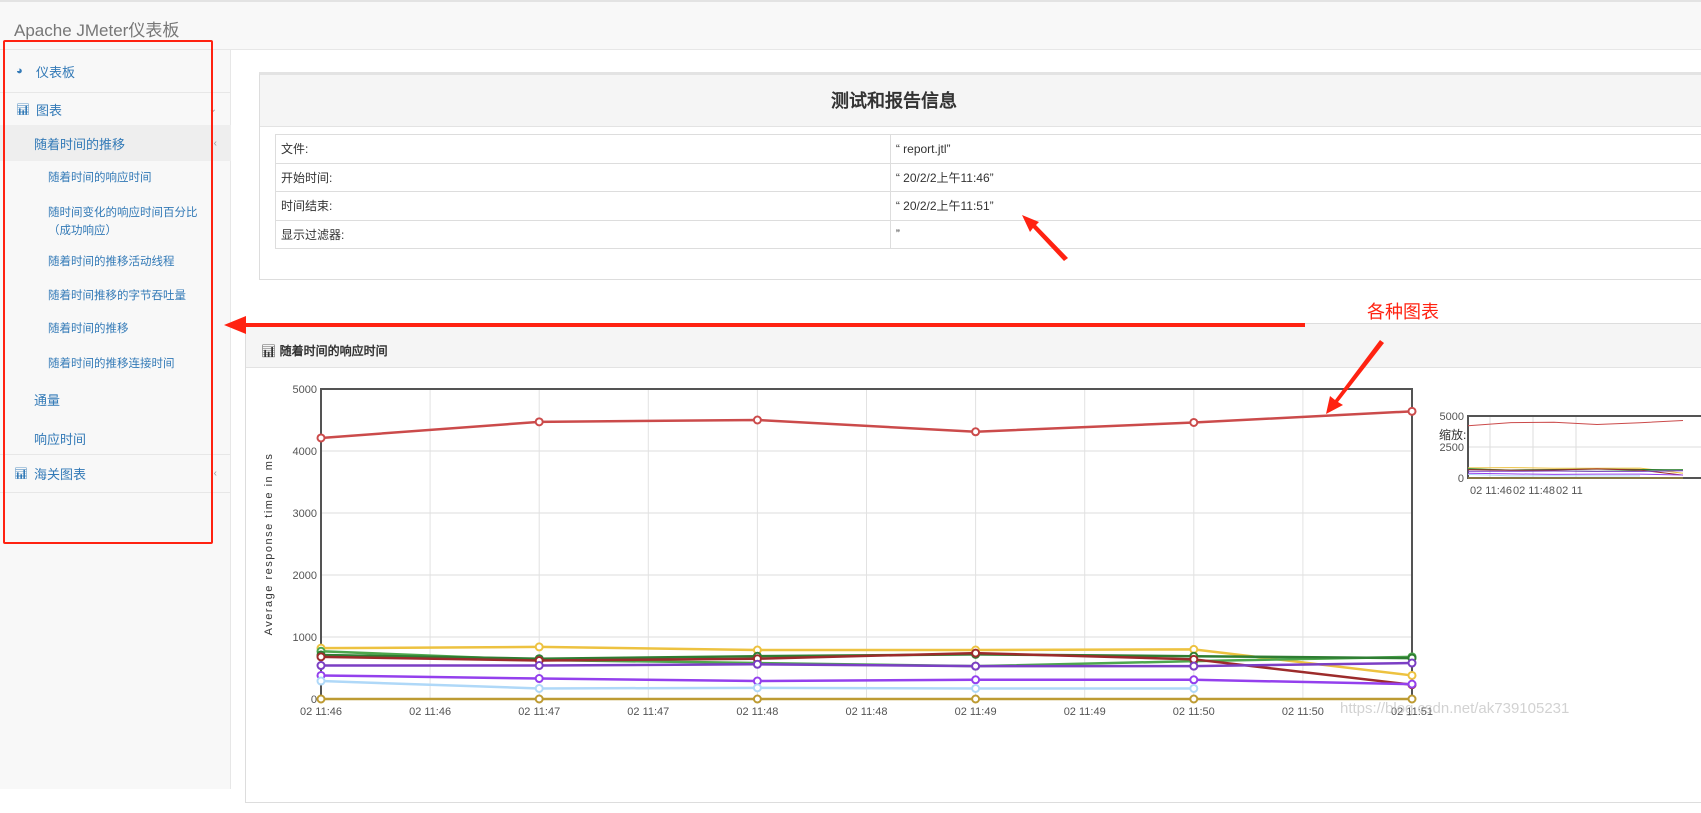 This screenshot has width=1701, height=813. Describe the element at coordinates (1295, 206) in the screenshot. I see `row-value: “ 20/2/2上午11:51”` at that location.